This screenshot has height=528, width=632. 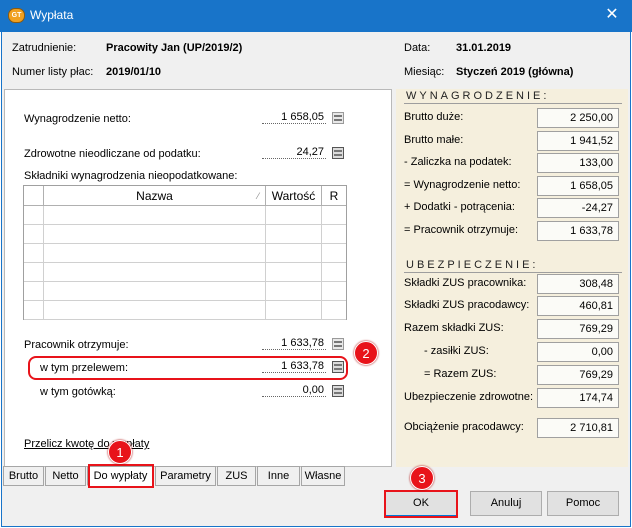 I want to click on column-header-label: Nazwa, so click(x=154, y=196).